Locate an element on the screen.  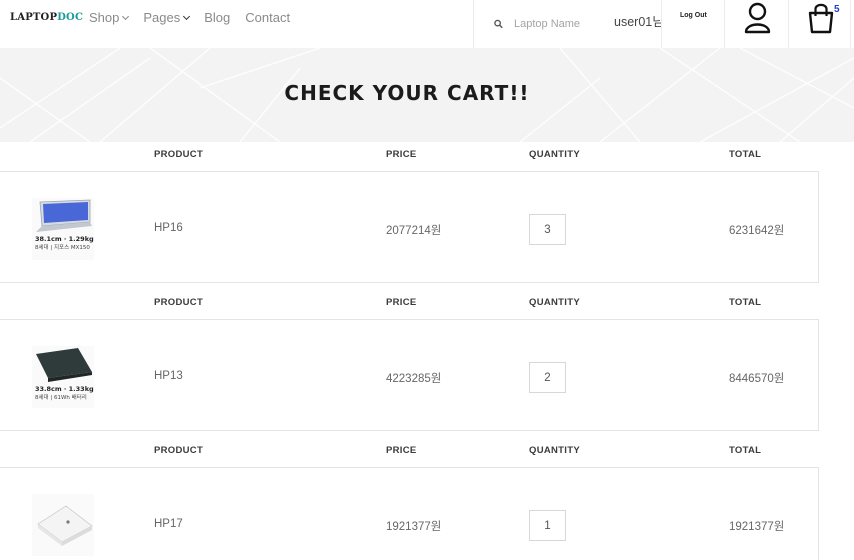
shopping-bag-icon is located at coordinates (821, 18).